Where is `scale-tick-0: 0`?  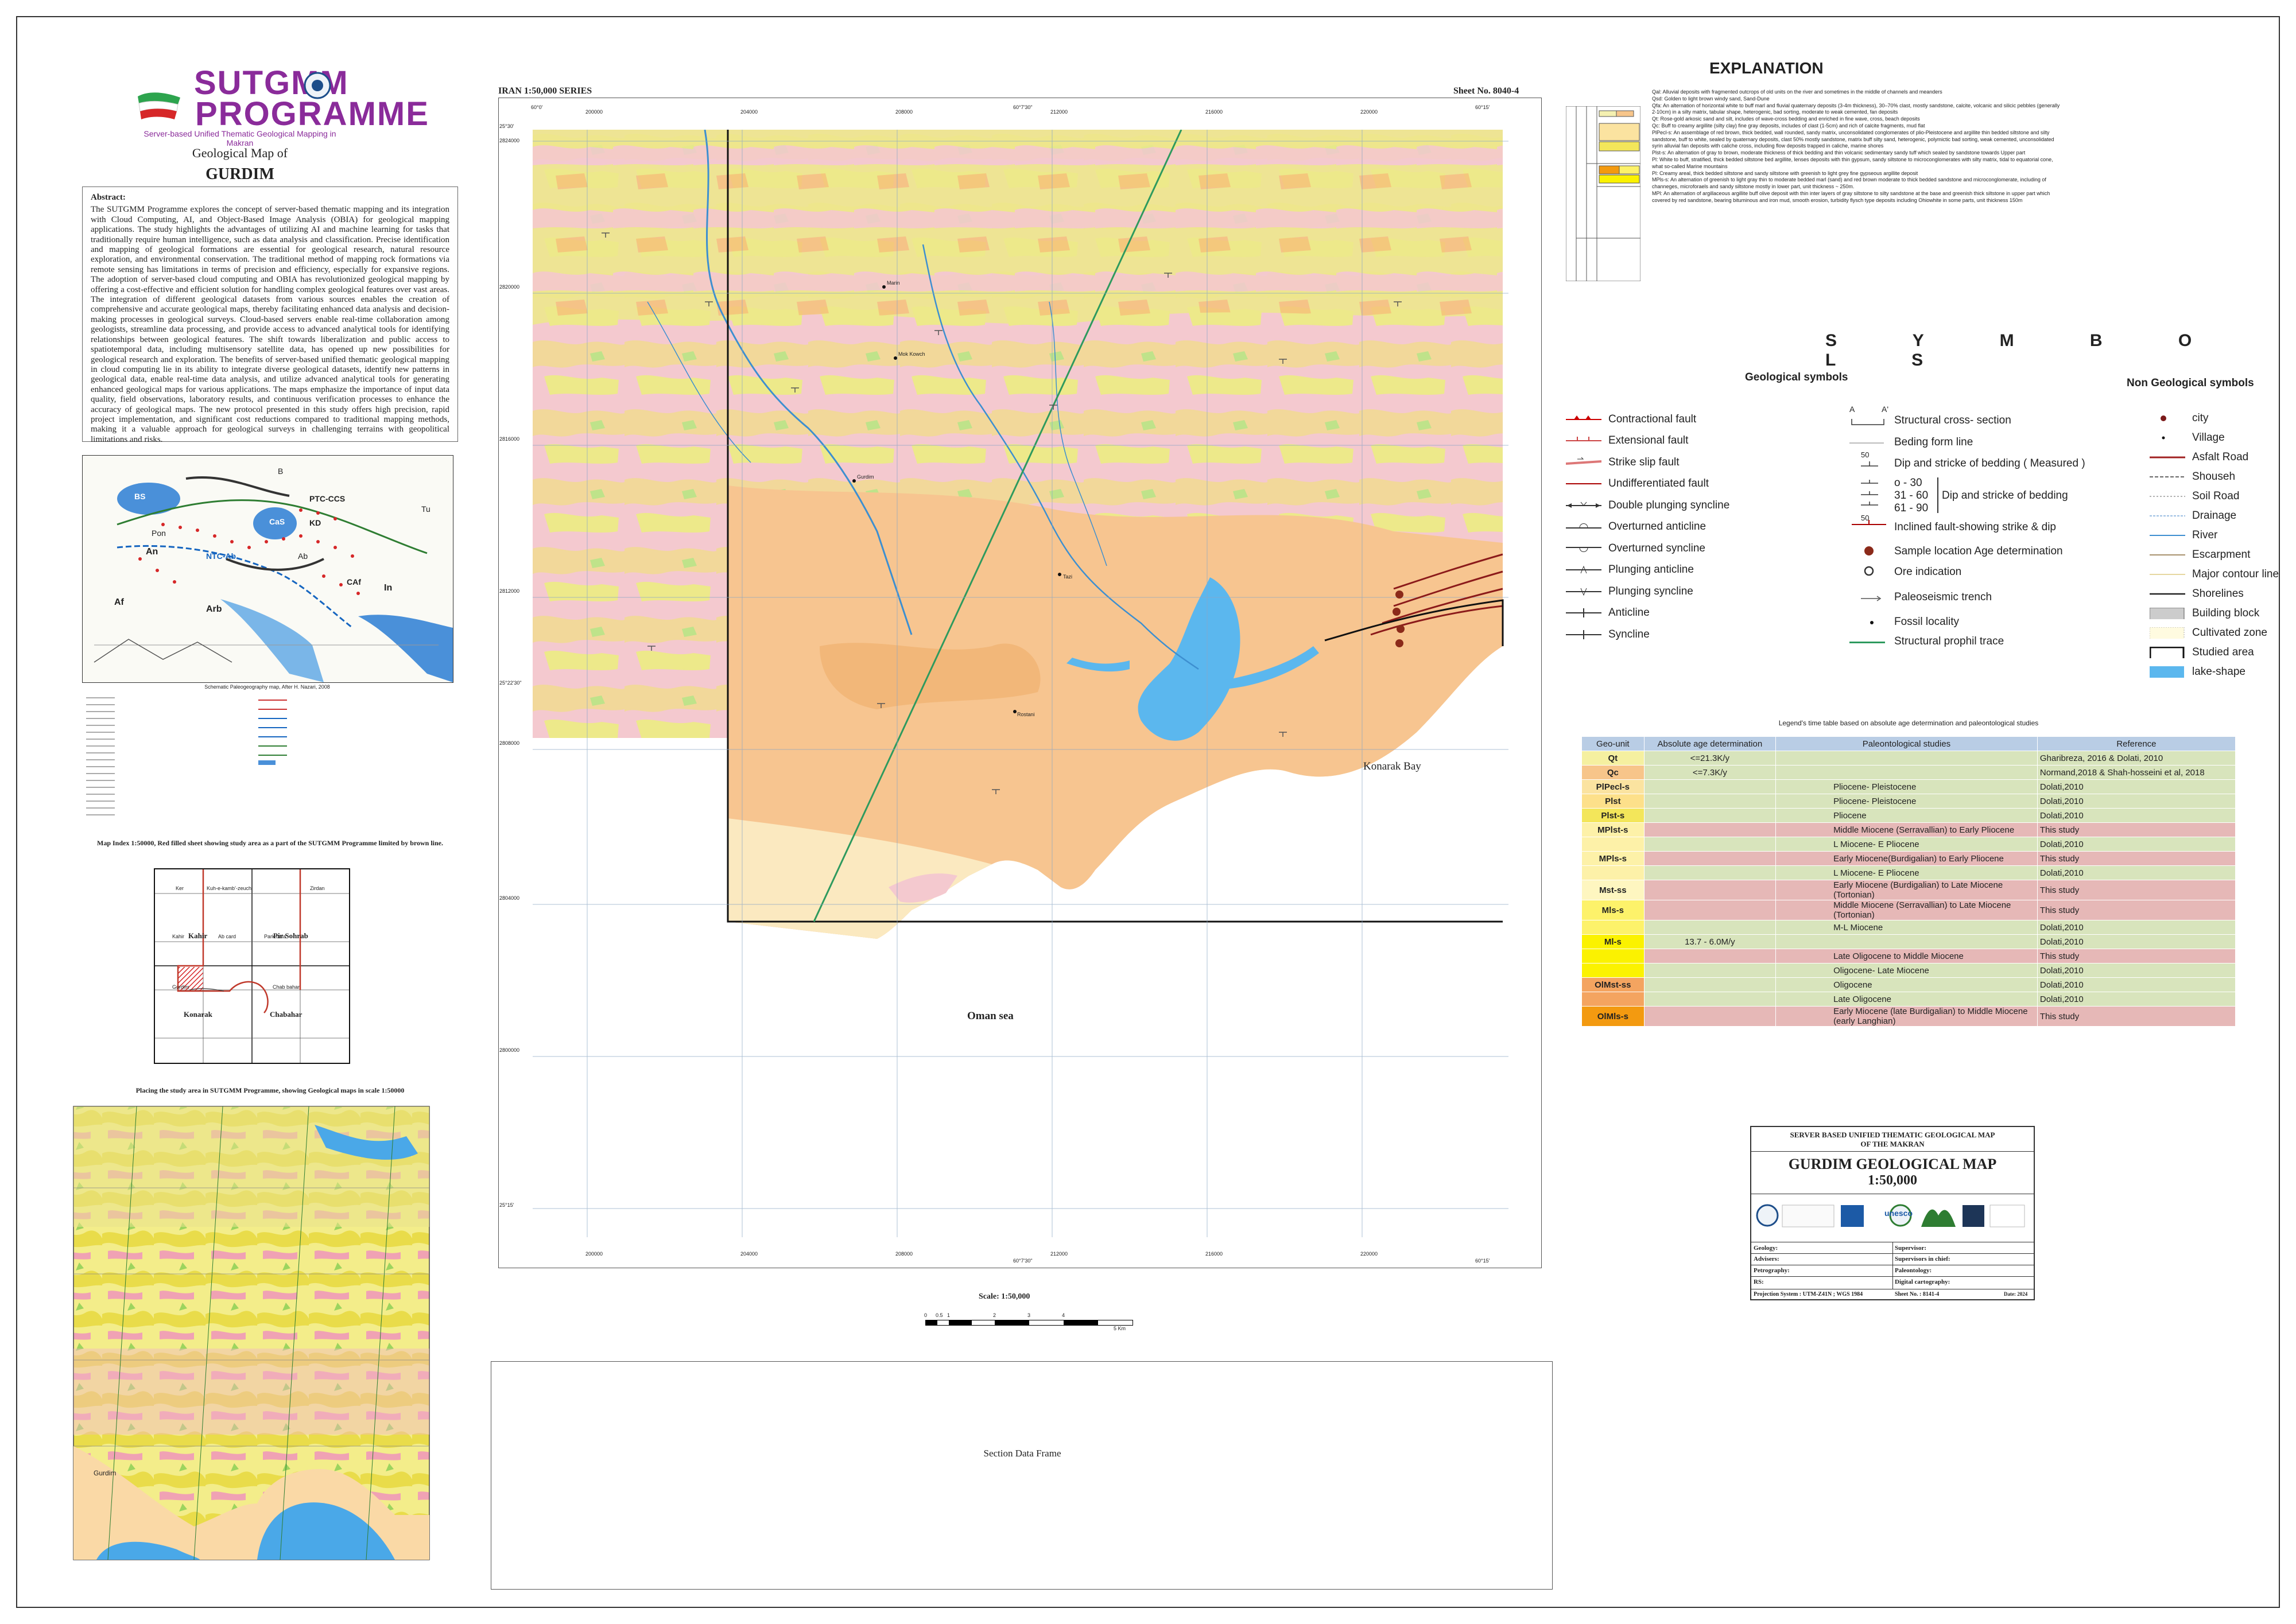
scale-tick-0: 0 is located at coordinates (926, 1315).